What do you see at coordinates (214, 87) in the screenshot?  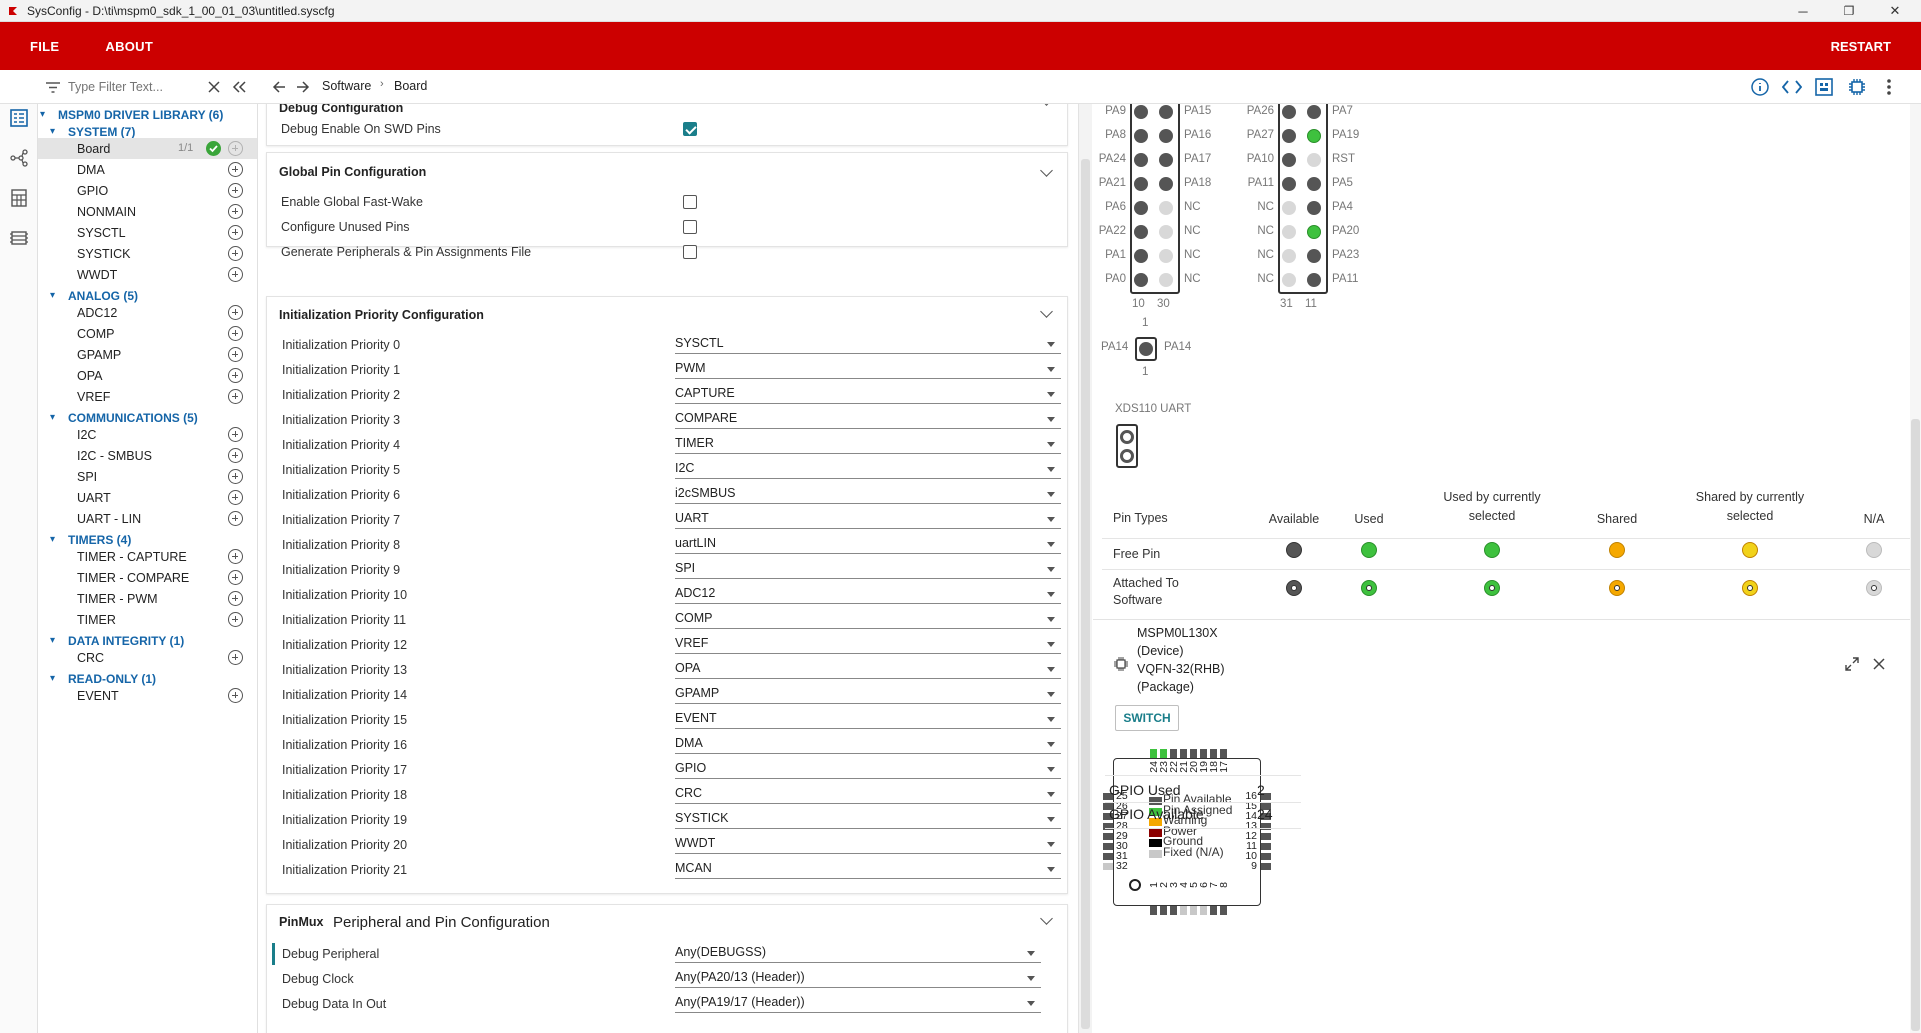 I see `clear-filter-icon` at bounding box center [214, 87].